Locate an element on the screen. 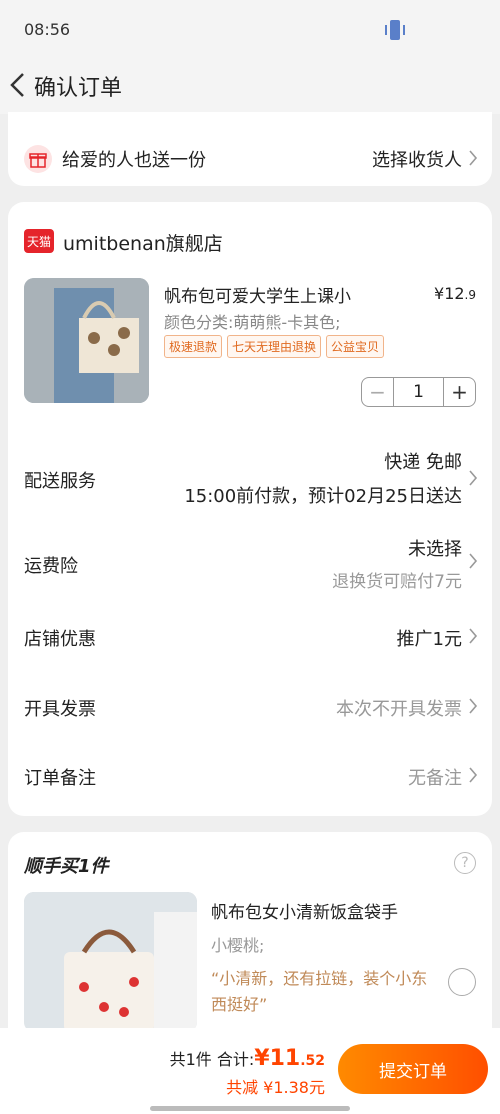 The width and height of the screenshot is (500, 1114). addon-product-name: 帆布包女小清新饭盒袋手 is located at coordinates (304, 910).